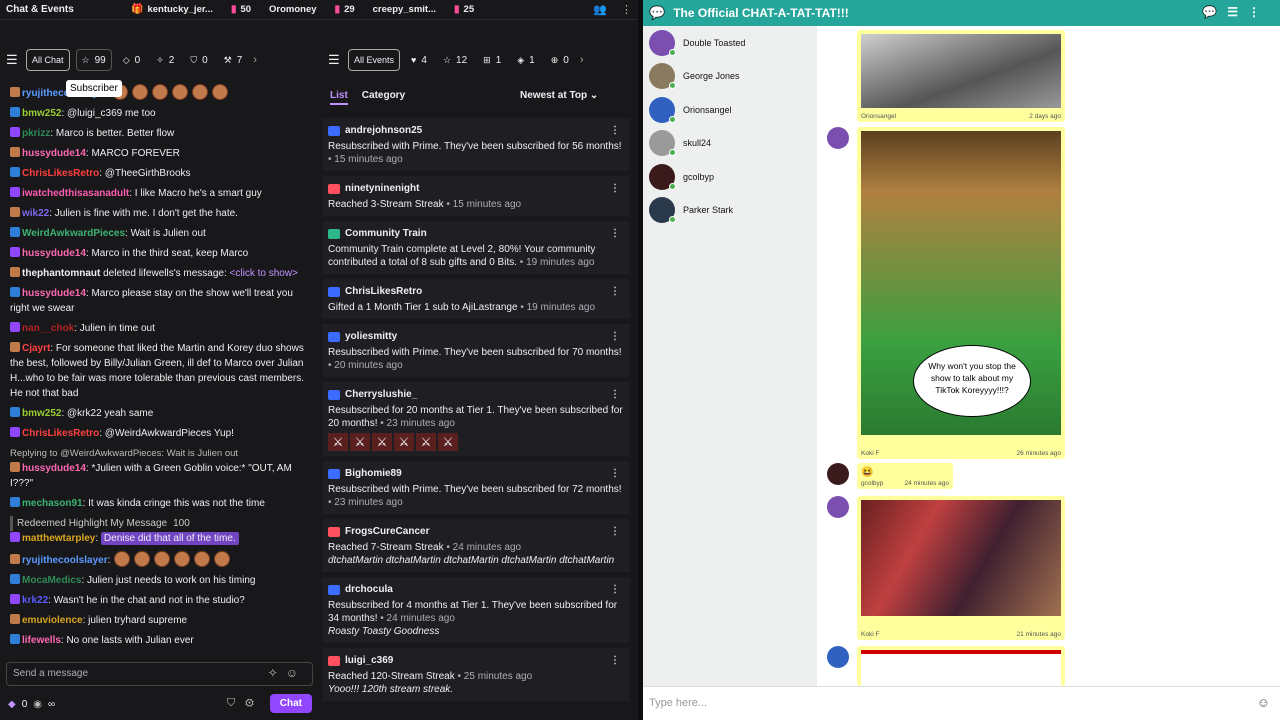  What do you see at coordinates (559, 95) in the screenshot?
I see `sort-dropdown: Newest at Top ⌄` at bounding box center [559, 95].